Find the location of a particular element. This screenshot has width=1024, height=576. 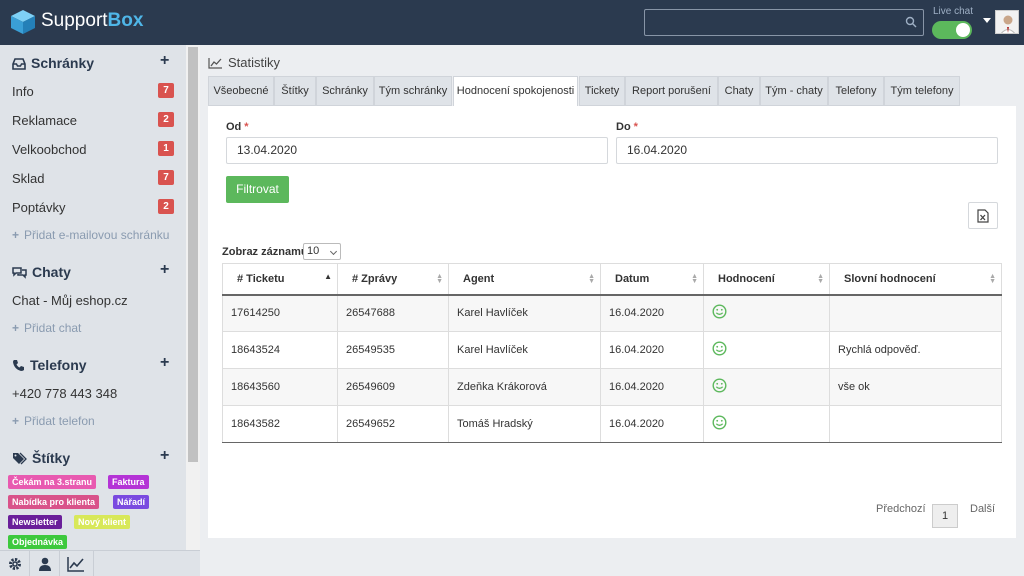

sidebar-scrollbar is located at coordinates (193, 297).